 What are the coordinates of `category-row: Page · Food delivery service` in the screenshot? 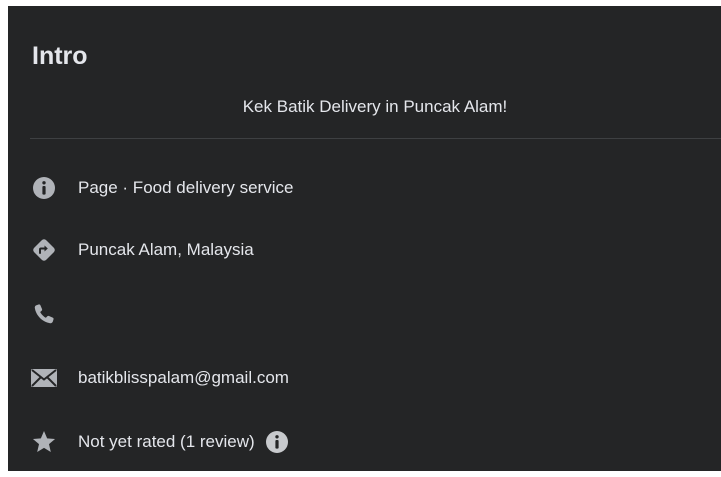 It's located at (161, 188).